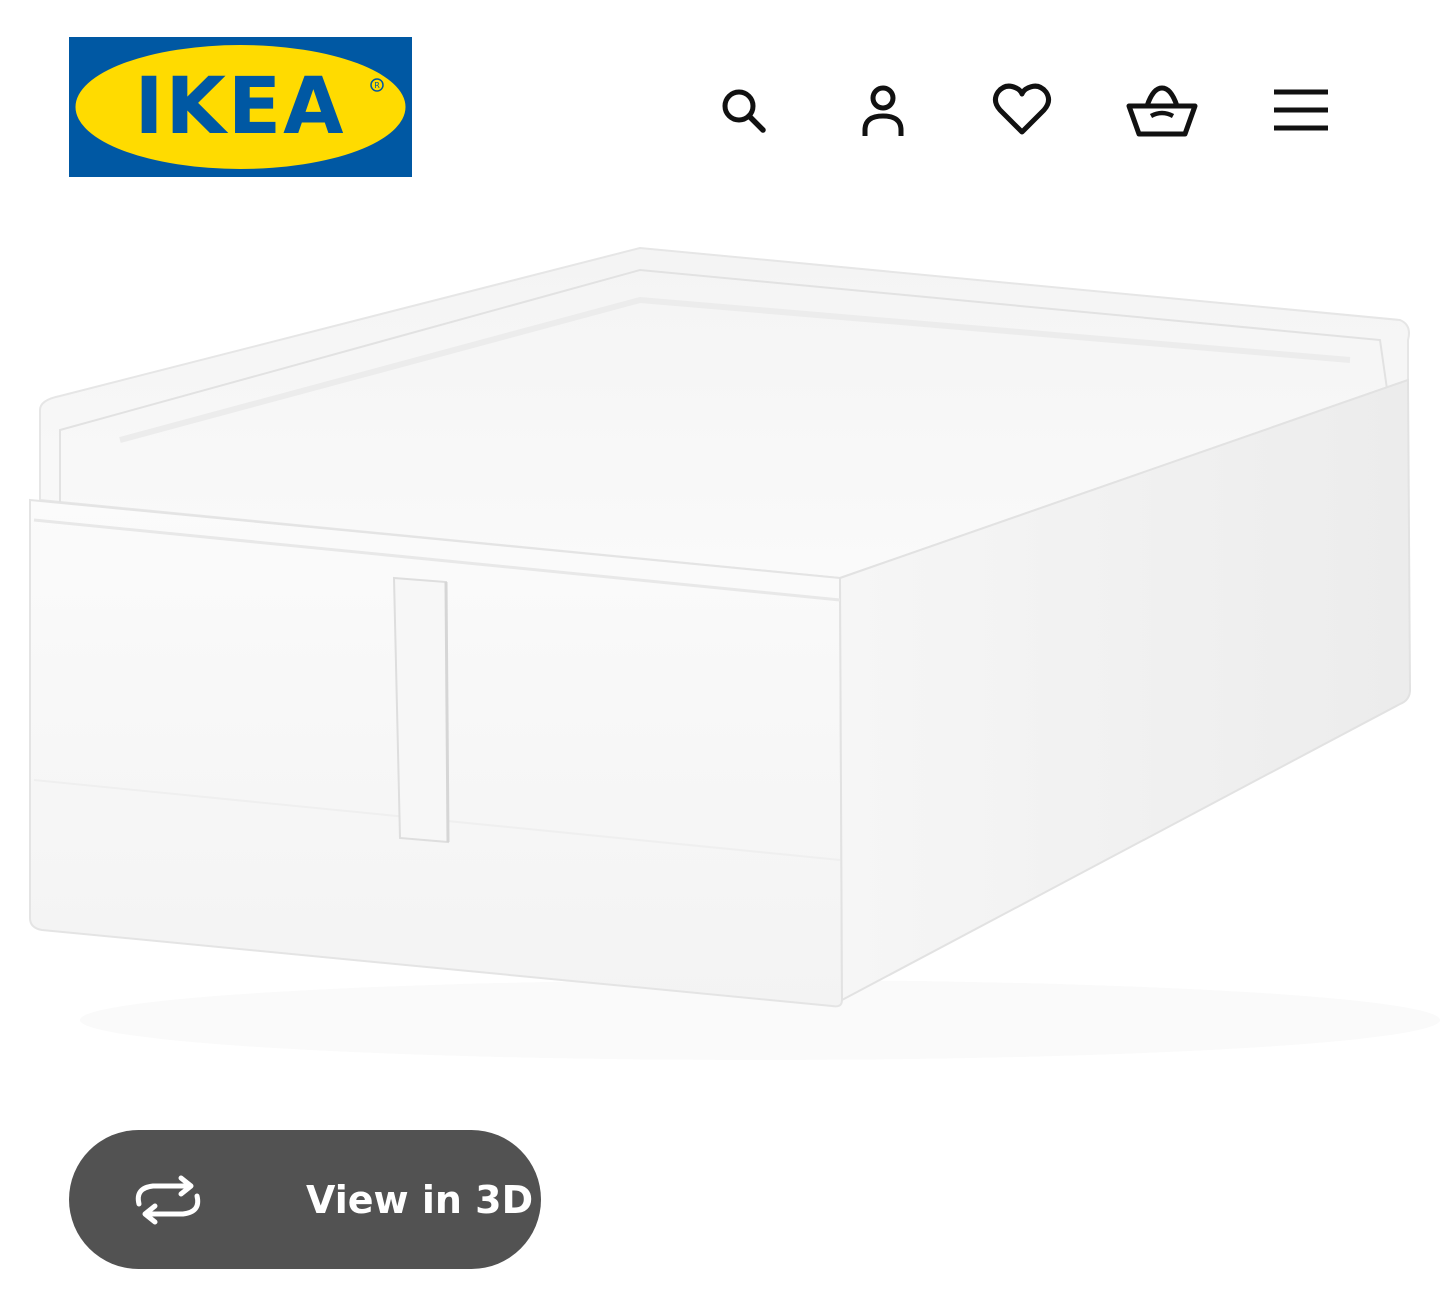 The height and width of the screenshot is (1302, 1440). What do you see at coordinates (420, 1199) in the screenshot?
I see `view-in-3d-label: View in 3D` at bounding box center [420, 1199].